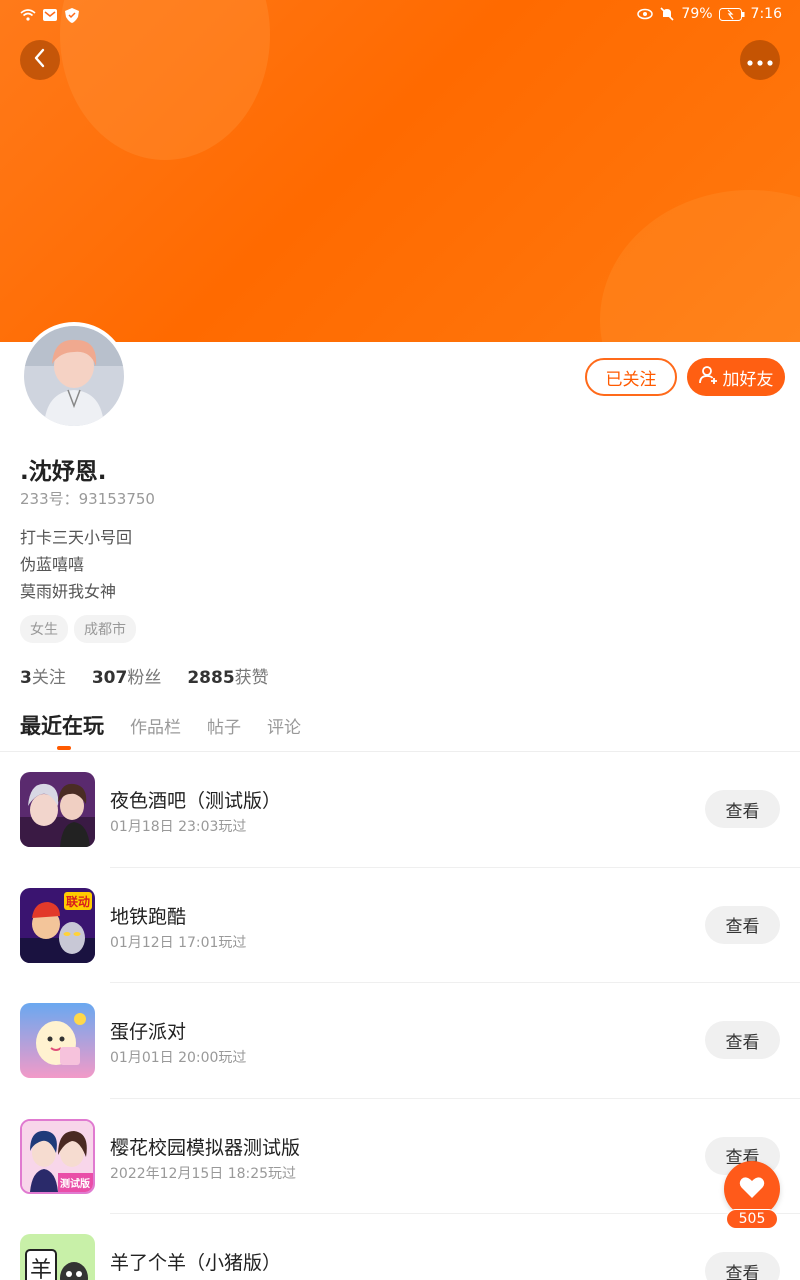 The height and width of the screenshot is (1280, 800). Describe the element at coordinates (645, 14) in the screenshot. I see `eye-icon` at that location.